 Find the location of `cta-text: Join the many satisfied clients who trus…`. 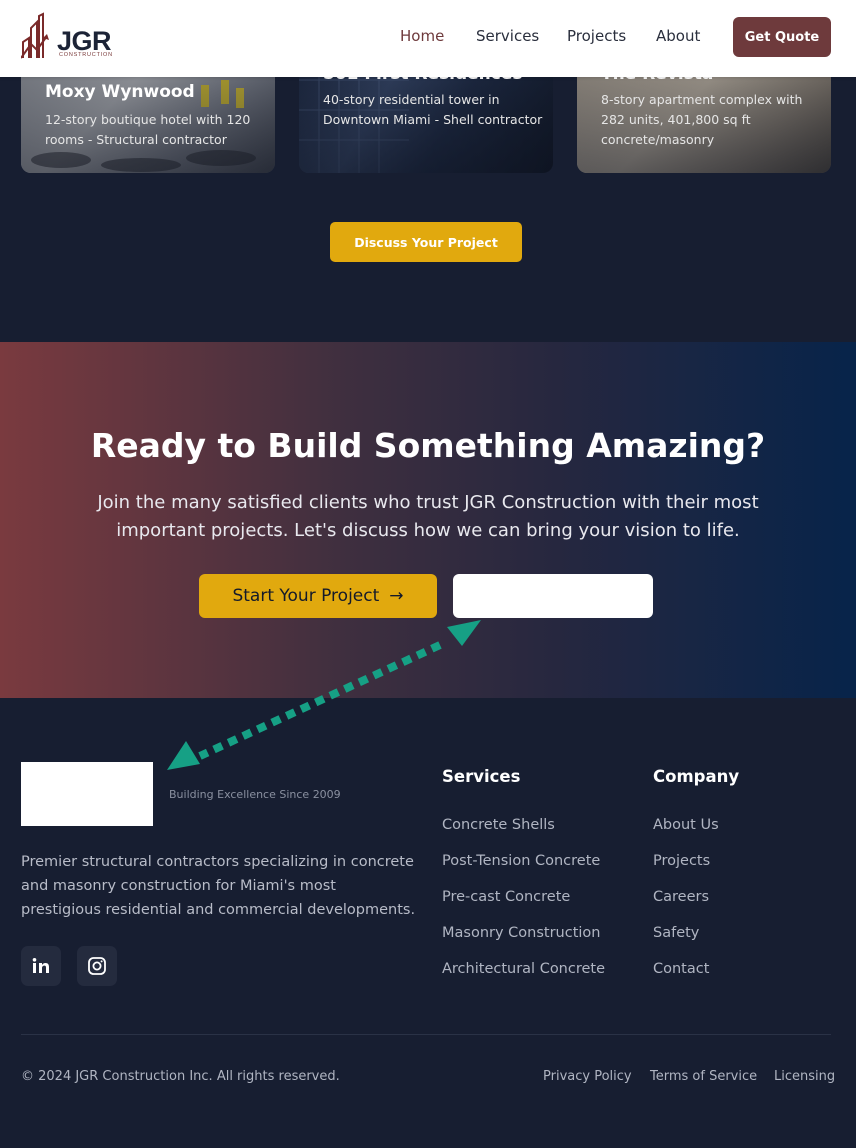

cta-text: Join the many satisfied clients who trus… is located at coordinates (428, 516).